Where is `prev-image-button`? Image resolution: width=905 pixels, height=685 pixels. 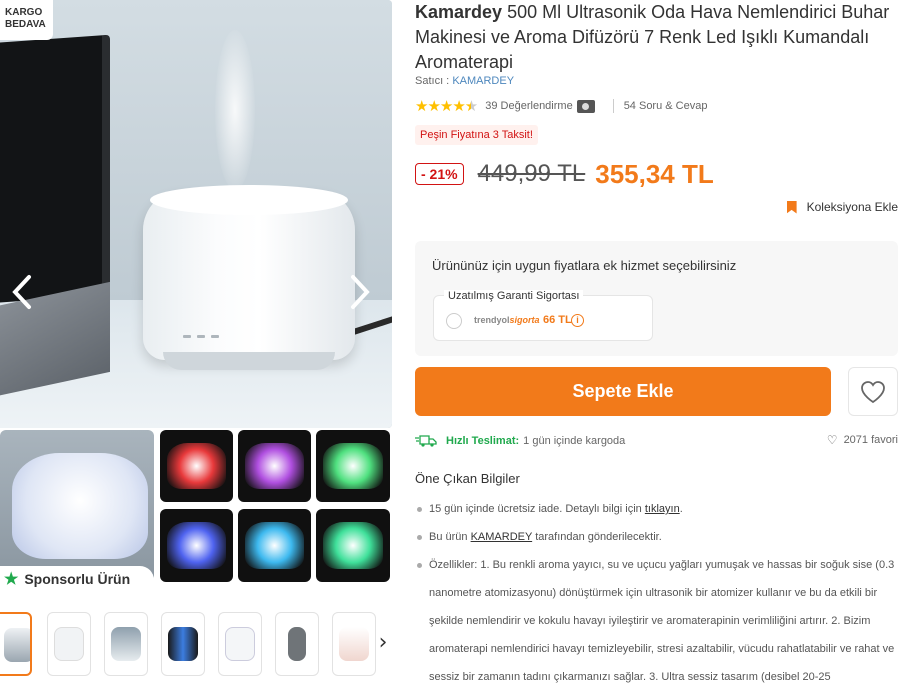 prev-image-button is located at coordinates (22, 292).